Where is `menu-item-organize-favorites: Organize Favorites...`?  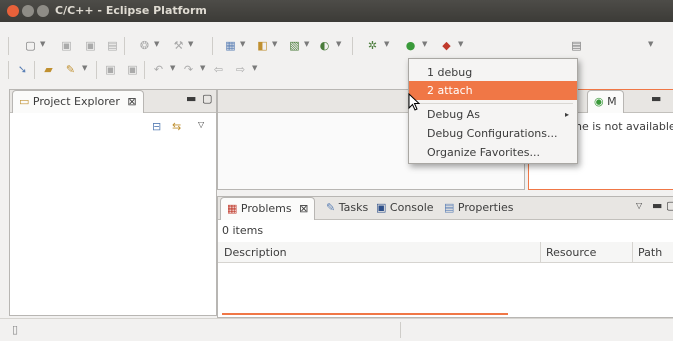 menu-item-organize-favorites: Organize Favorites... is located at coordinates (493, 152).